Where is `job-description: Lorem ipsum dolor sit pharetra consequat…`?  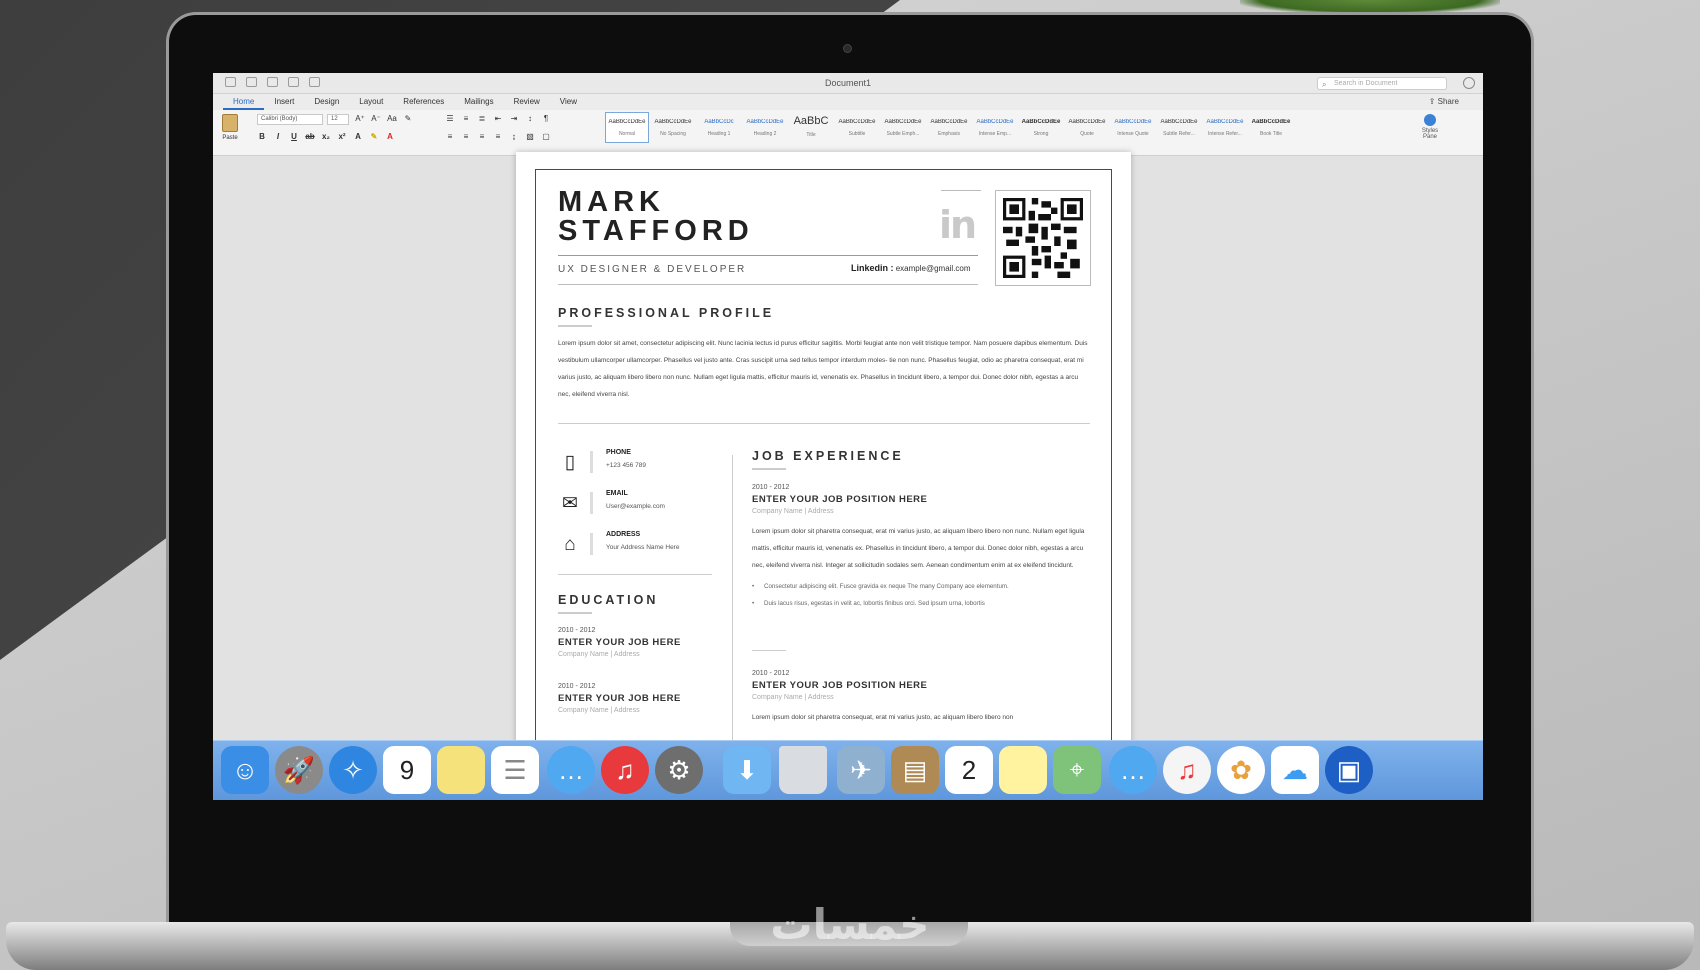
job-description: Lorem ipsum dolor sit pharetra consequat… is located at coordinates (918, 548).